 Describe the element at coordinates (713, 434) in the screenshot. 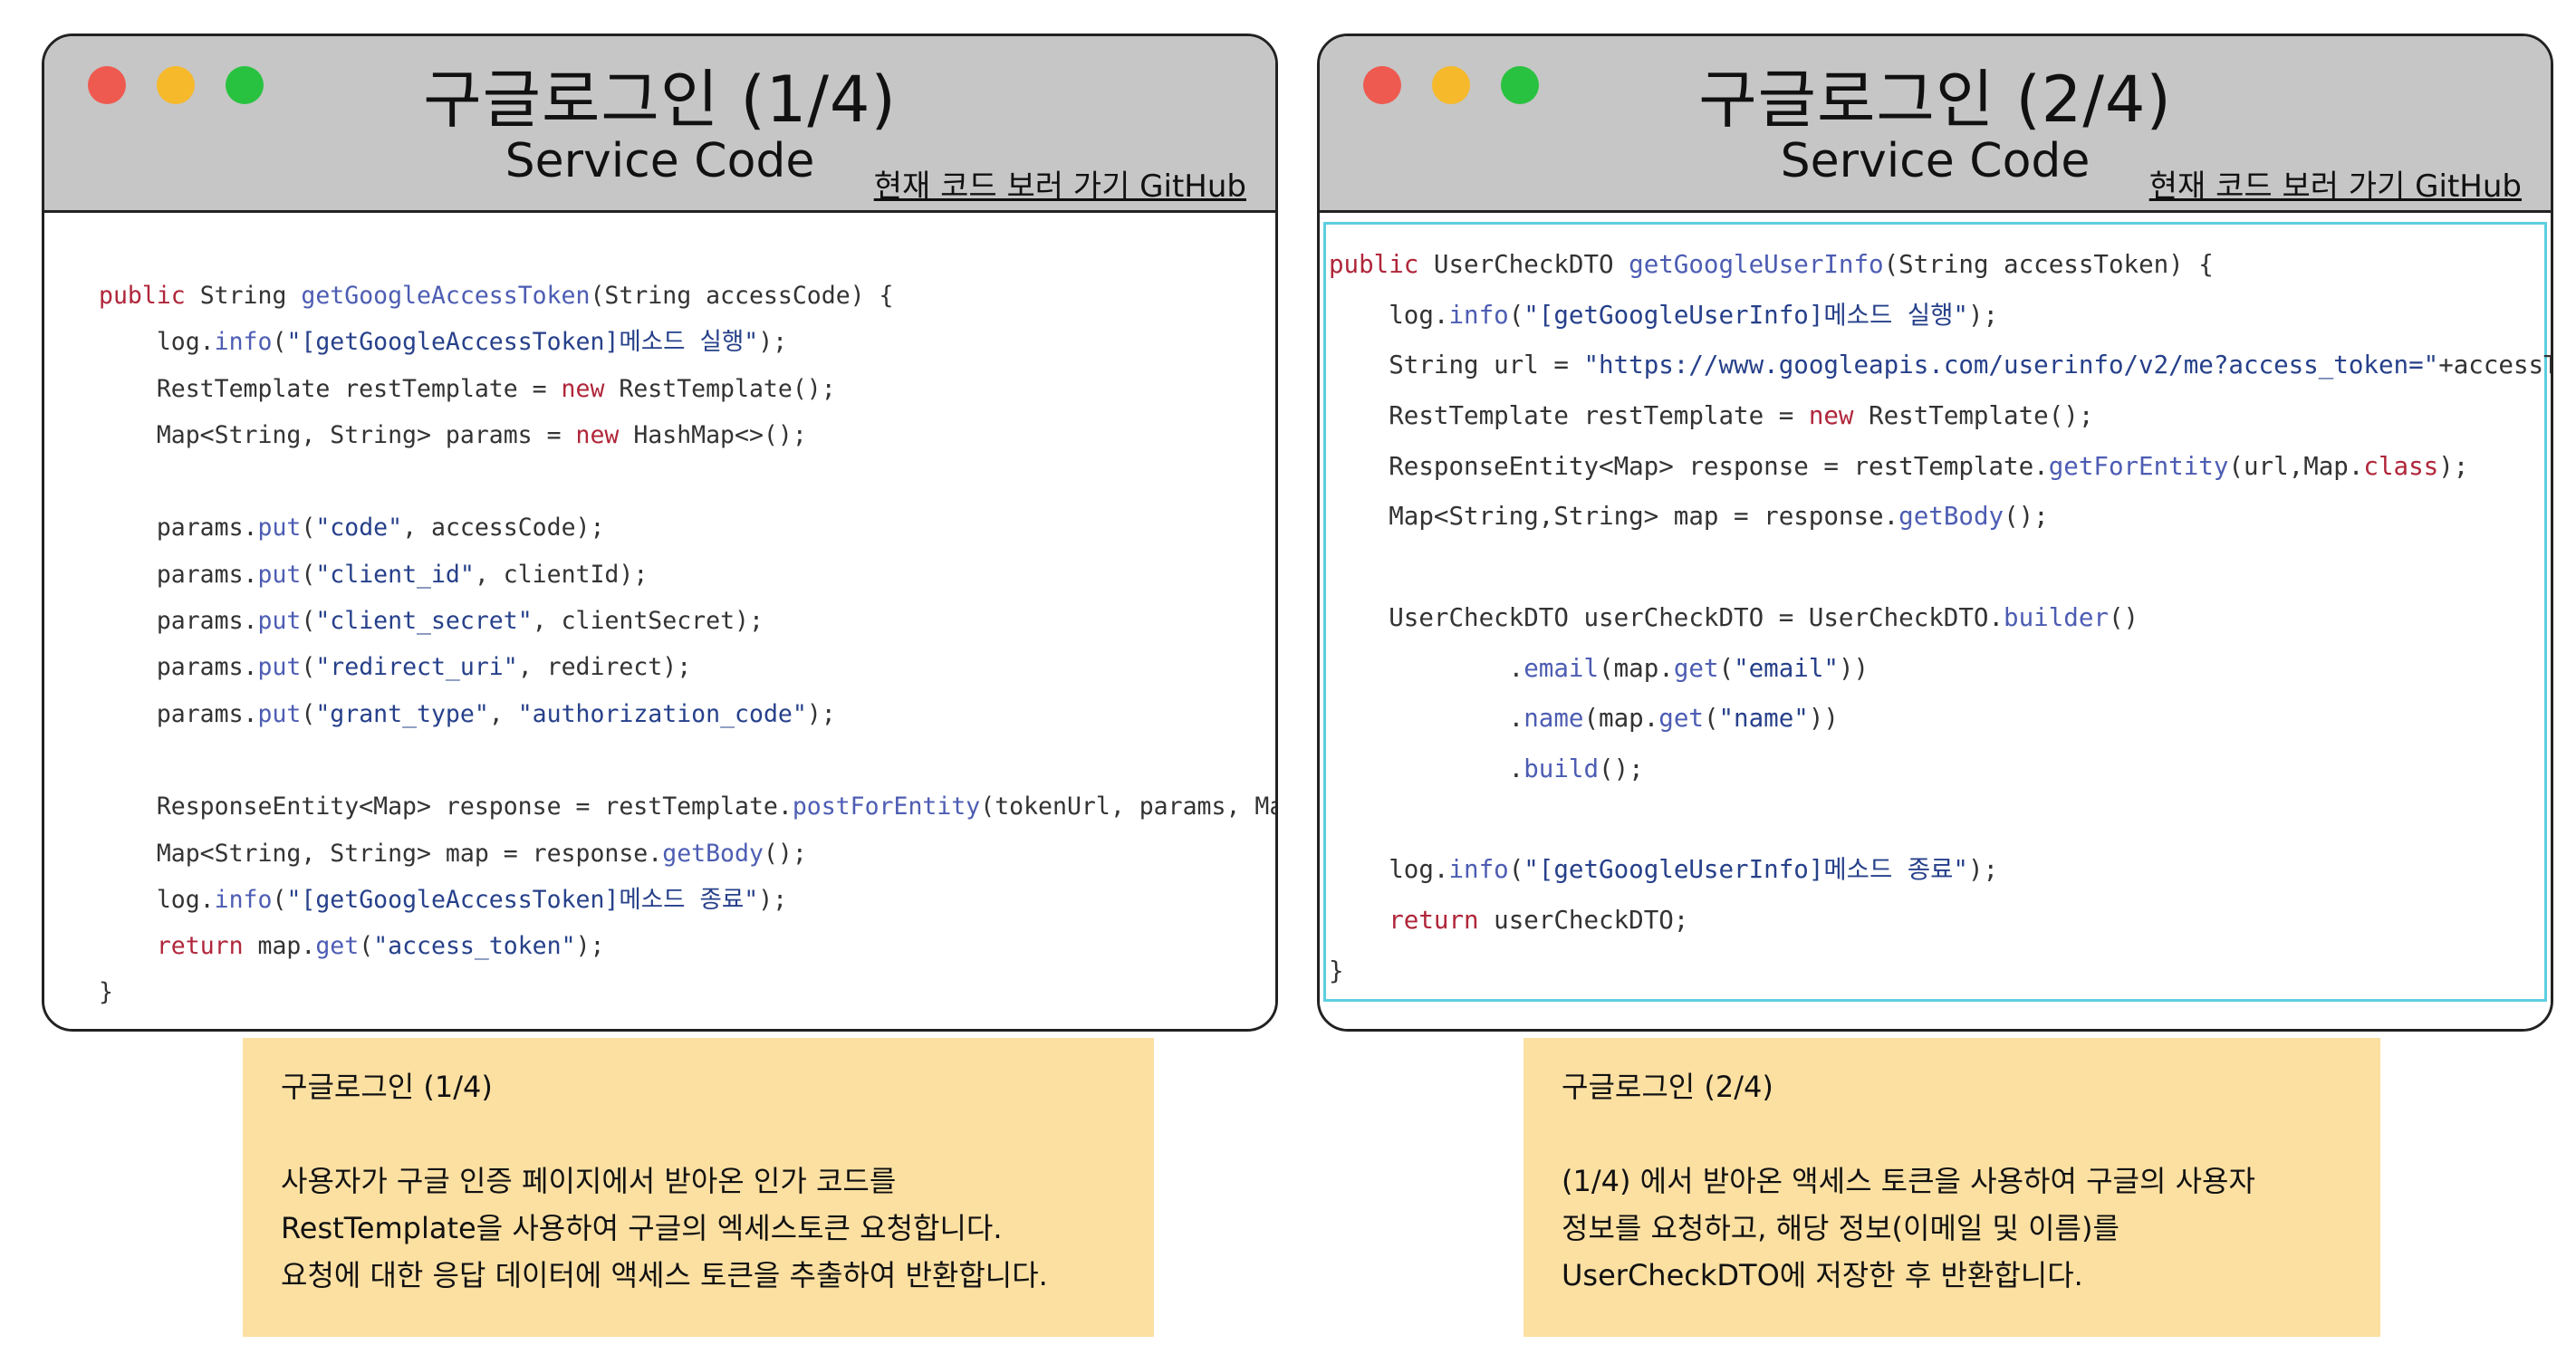

I see `code-token: HashMap<>();` at that location.